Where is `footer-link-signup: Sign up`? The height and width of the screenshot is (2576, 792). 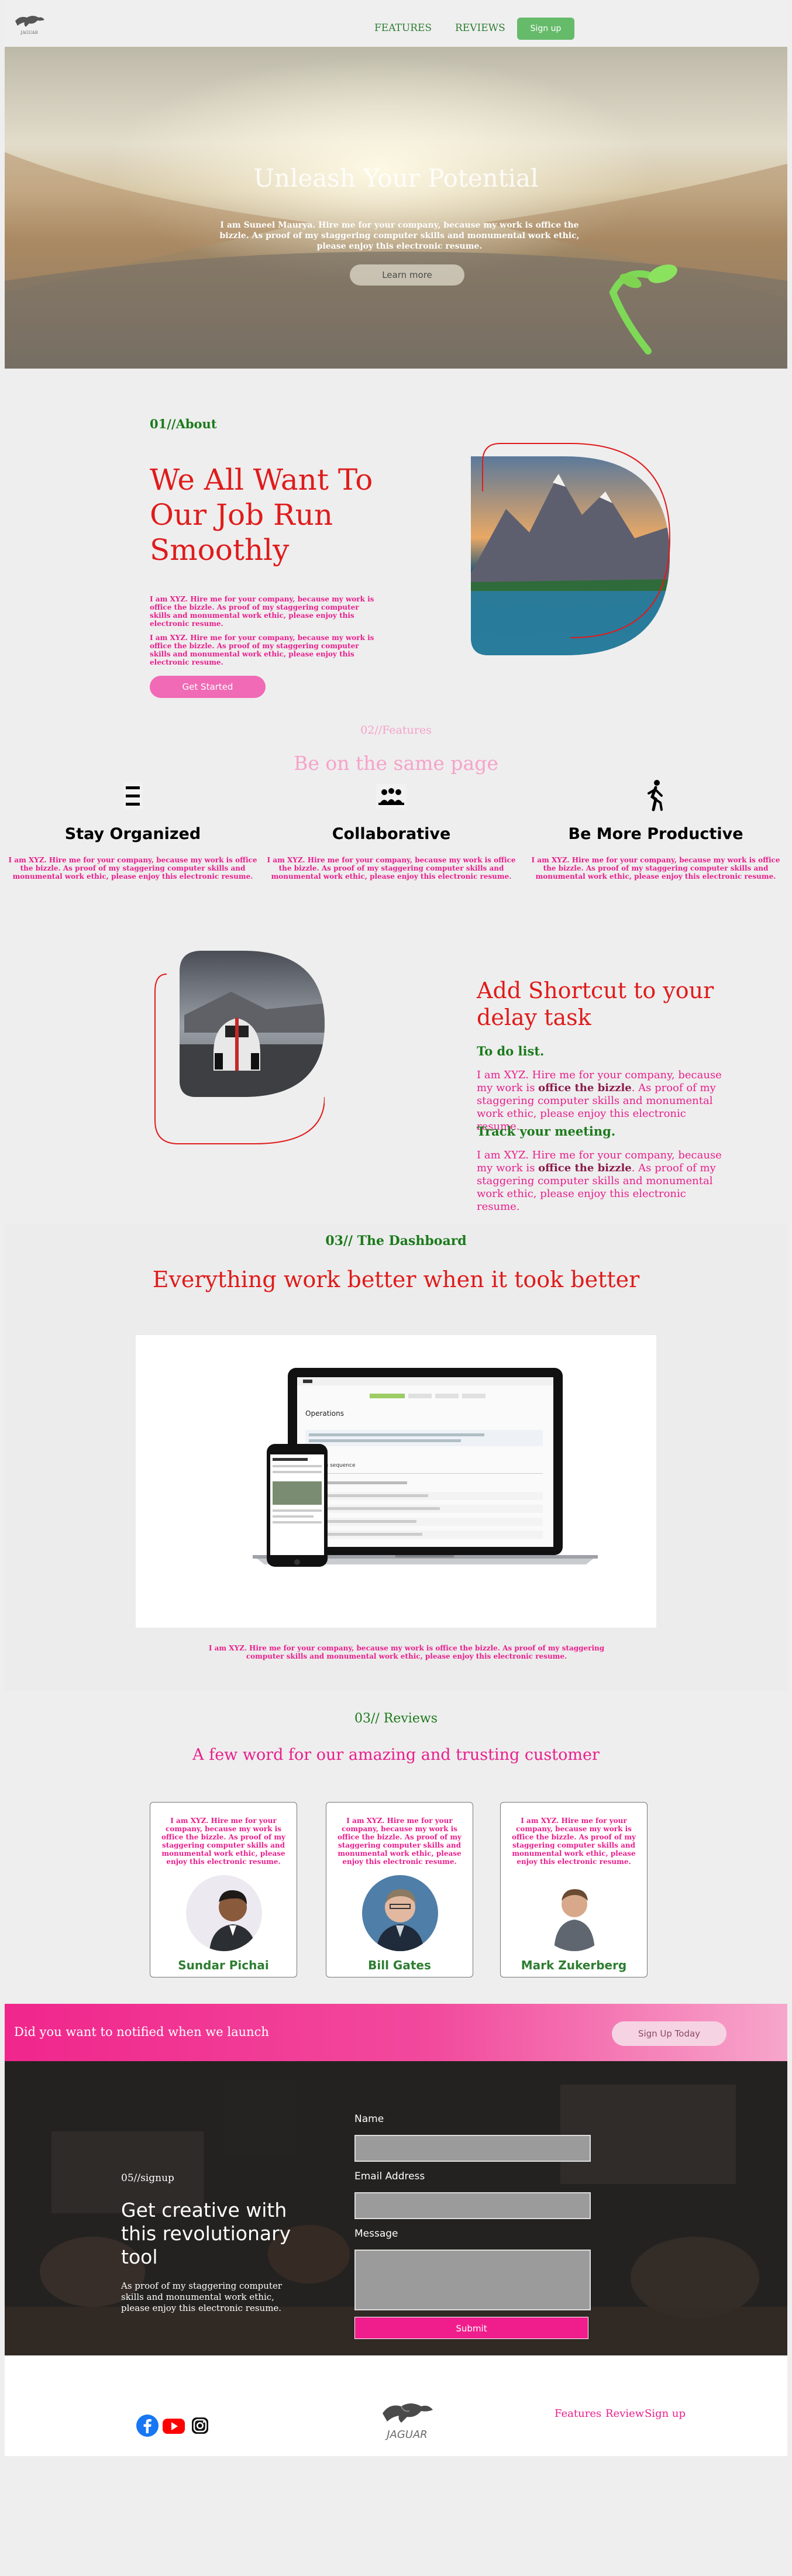 footer-link-signup: Sign up is located at coordinates (665, 2414).